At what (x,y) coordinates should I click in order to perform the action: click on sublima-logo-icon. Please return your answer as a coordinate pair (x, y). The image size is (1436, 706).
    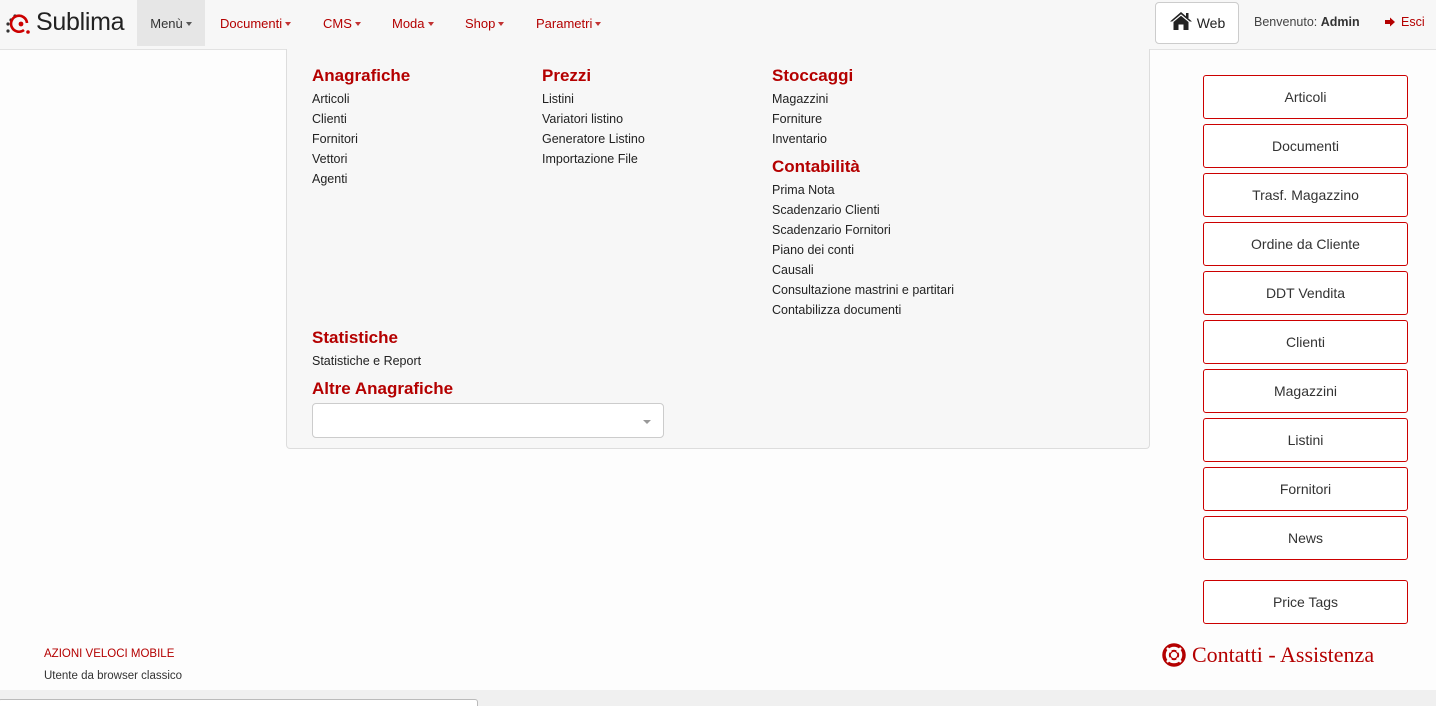
    Looking at the image, I should click on (18, 24).